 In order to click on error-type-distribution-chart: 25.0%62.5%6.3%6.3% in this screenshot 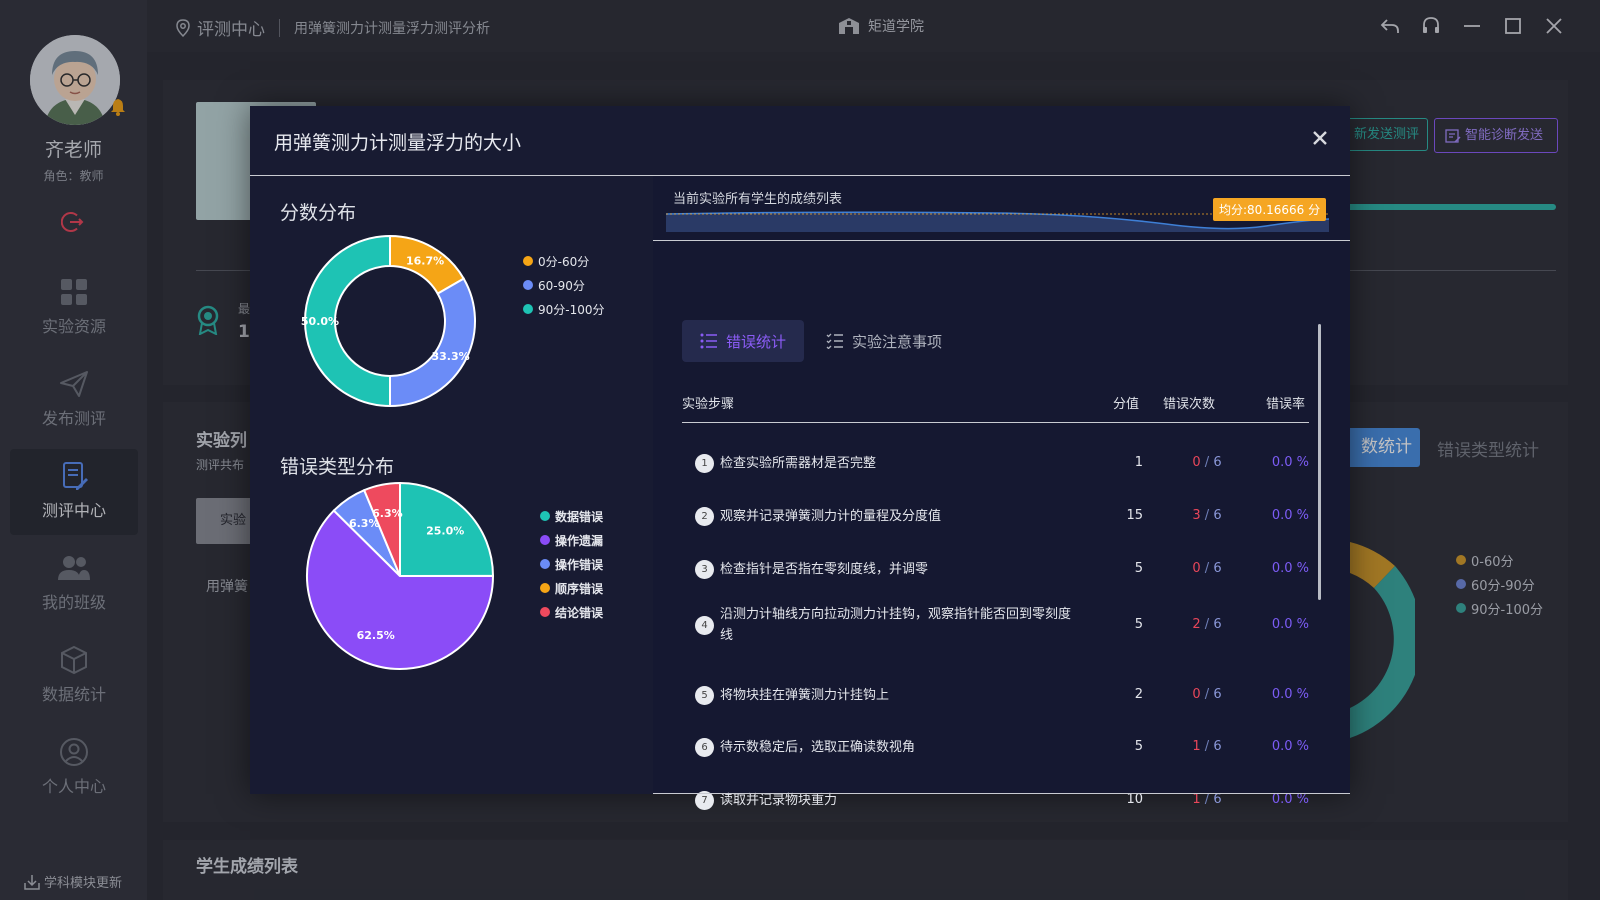, I will do `click(400, 575)`.